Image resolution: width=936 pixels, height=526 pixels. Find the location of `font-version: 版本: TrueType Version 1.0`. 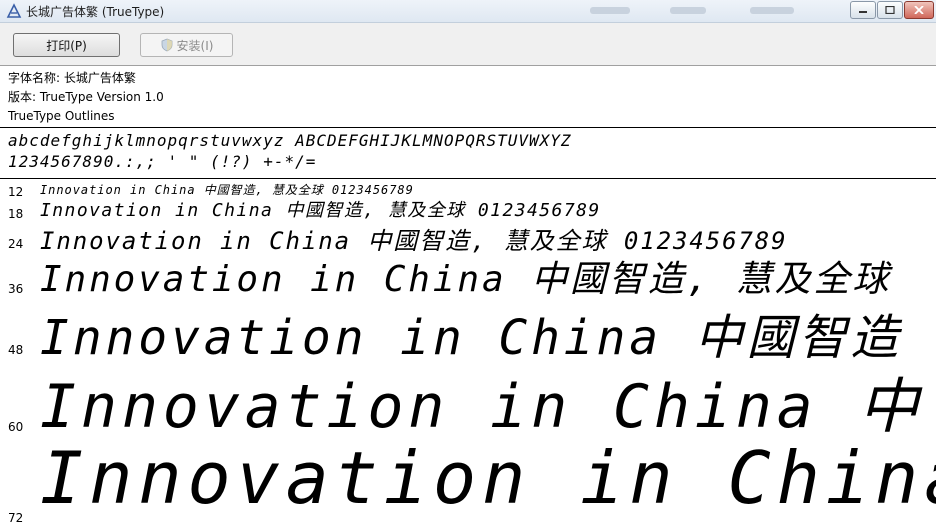

font-version: 版本: TrueType Version 1.0 is located at coordinates (86, 97).